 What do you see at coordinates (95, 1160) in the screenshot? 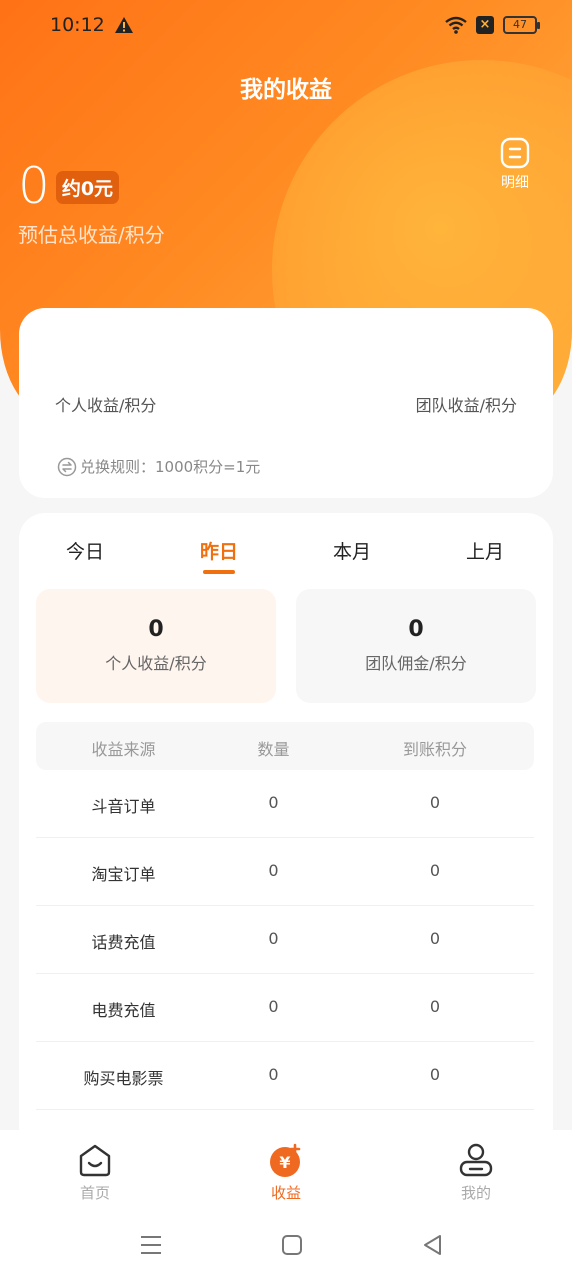
I see `home-icon` at bounding box center [95, 1160].